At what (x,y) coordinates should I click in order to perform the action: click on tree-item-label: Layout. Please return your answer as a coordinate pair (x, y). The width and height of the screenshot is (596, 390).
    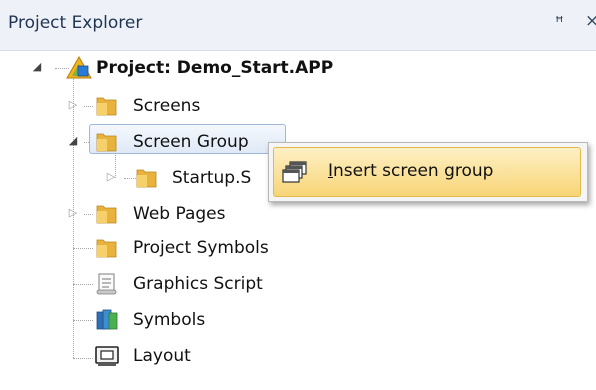
    Looking at the image, I should click on (162, 356).